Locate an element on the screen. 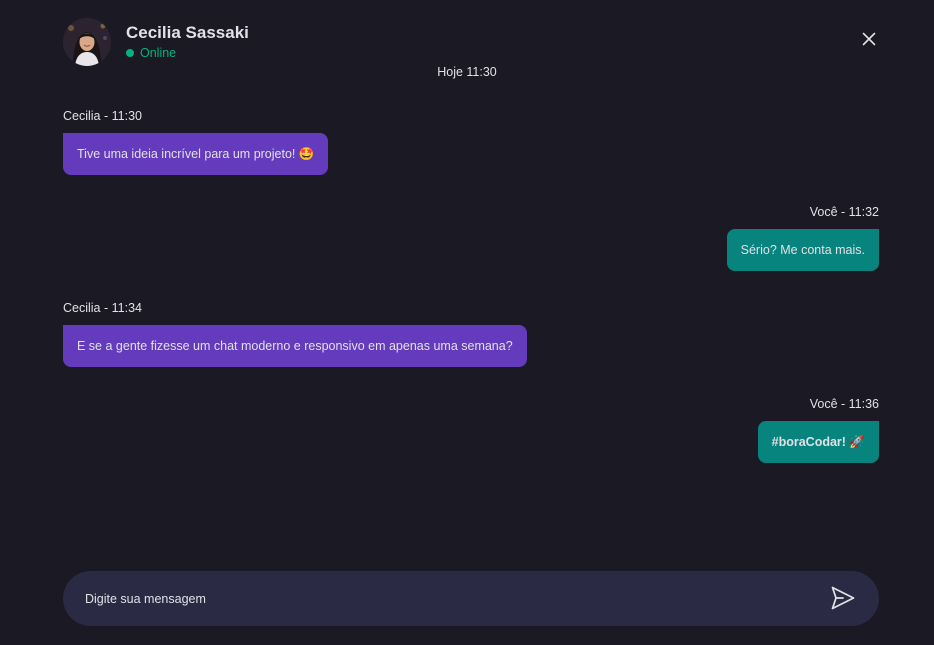 The image size is (934, 645). close-icon is located at coordinates (869, 39).